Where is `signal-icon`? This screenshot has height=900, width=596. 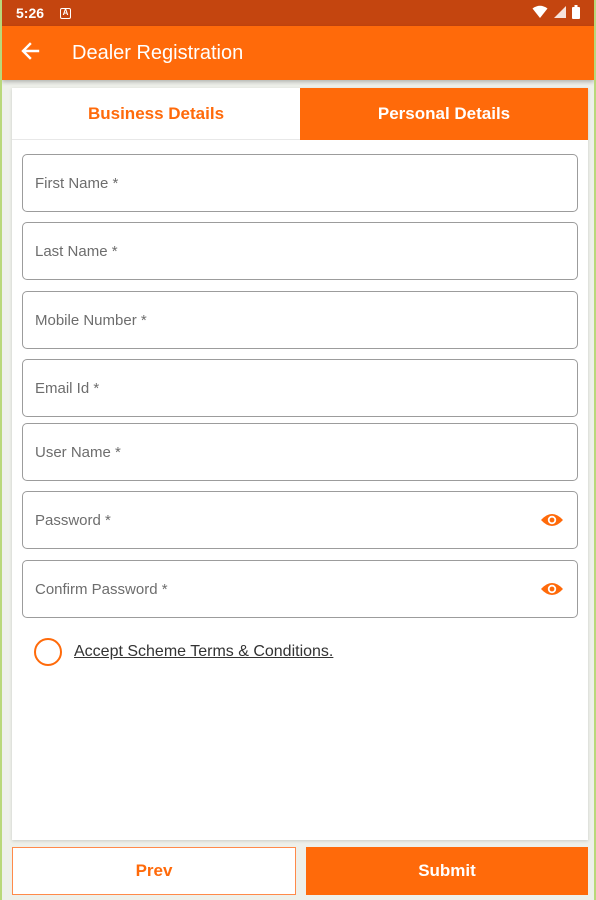 signal-icon is located at coordinates (560, 13).